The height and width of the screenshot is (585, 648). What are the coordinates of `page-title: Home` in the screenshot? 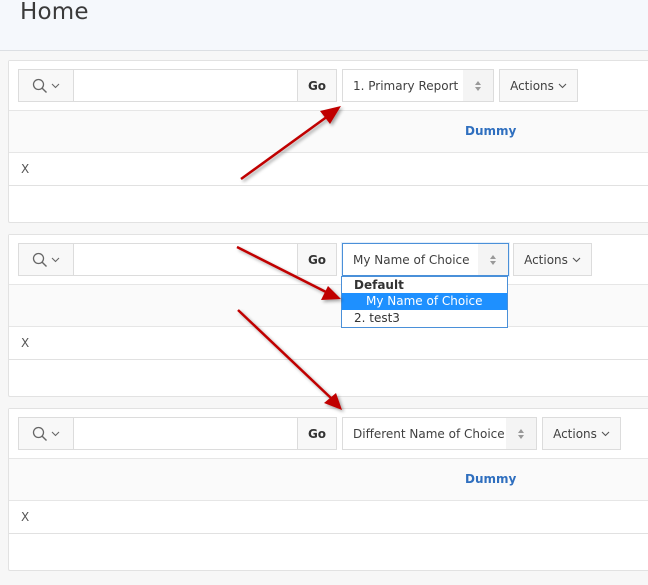 It's located at (54, 12).